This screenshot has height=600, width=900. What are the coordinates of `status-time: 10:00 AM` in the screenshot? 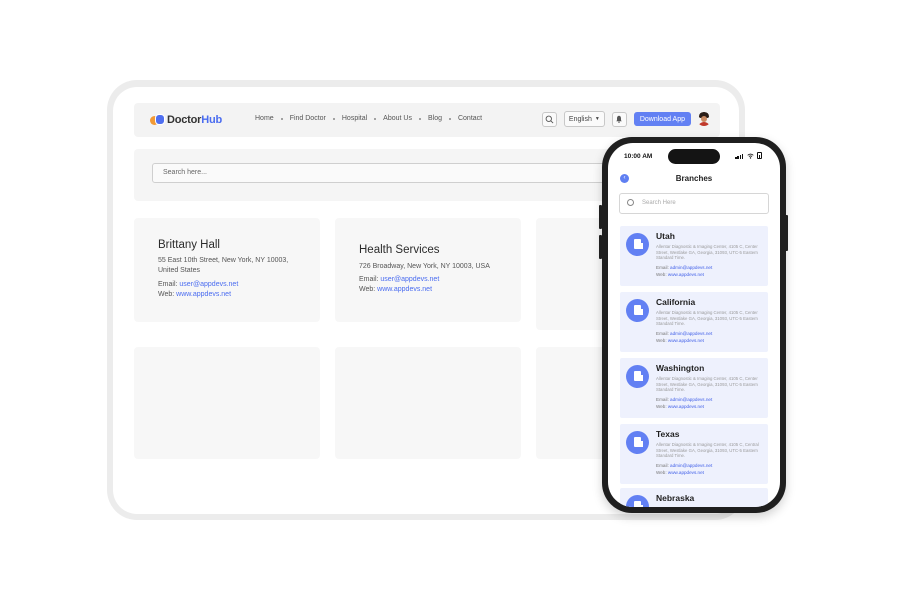 It's located at (638, 156).